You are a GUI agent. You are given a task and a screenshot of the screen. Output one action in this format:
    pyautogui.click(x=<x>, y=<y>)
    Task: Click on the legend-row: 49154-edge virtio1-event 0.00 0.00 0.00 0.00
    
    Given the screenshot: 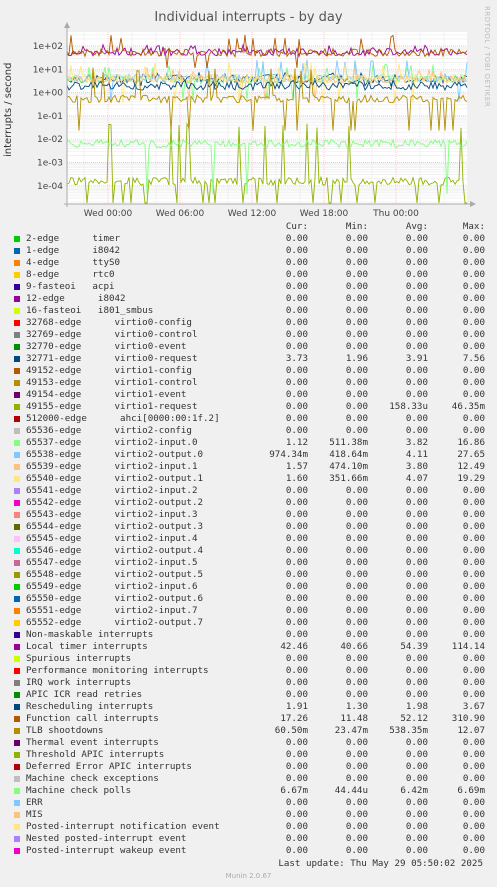 What is the action you would take?
    pyautogui.click(x=252, y=395)
    